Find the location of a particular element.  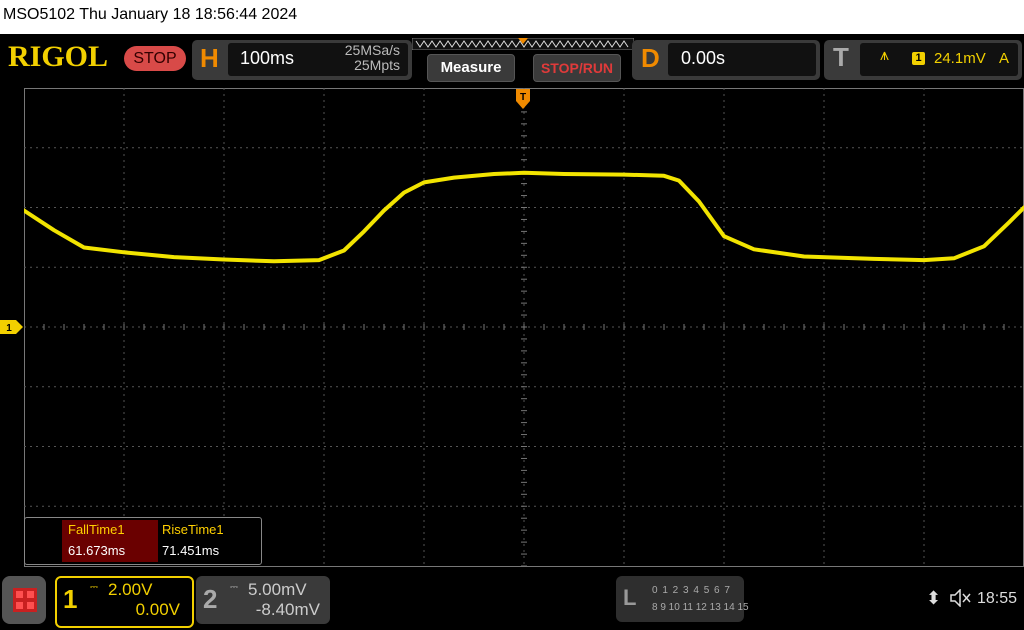

rise-time-label: RiseTime1 is located at coordinates (193, 529).